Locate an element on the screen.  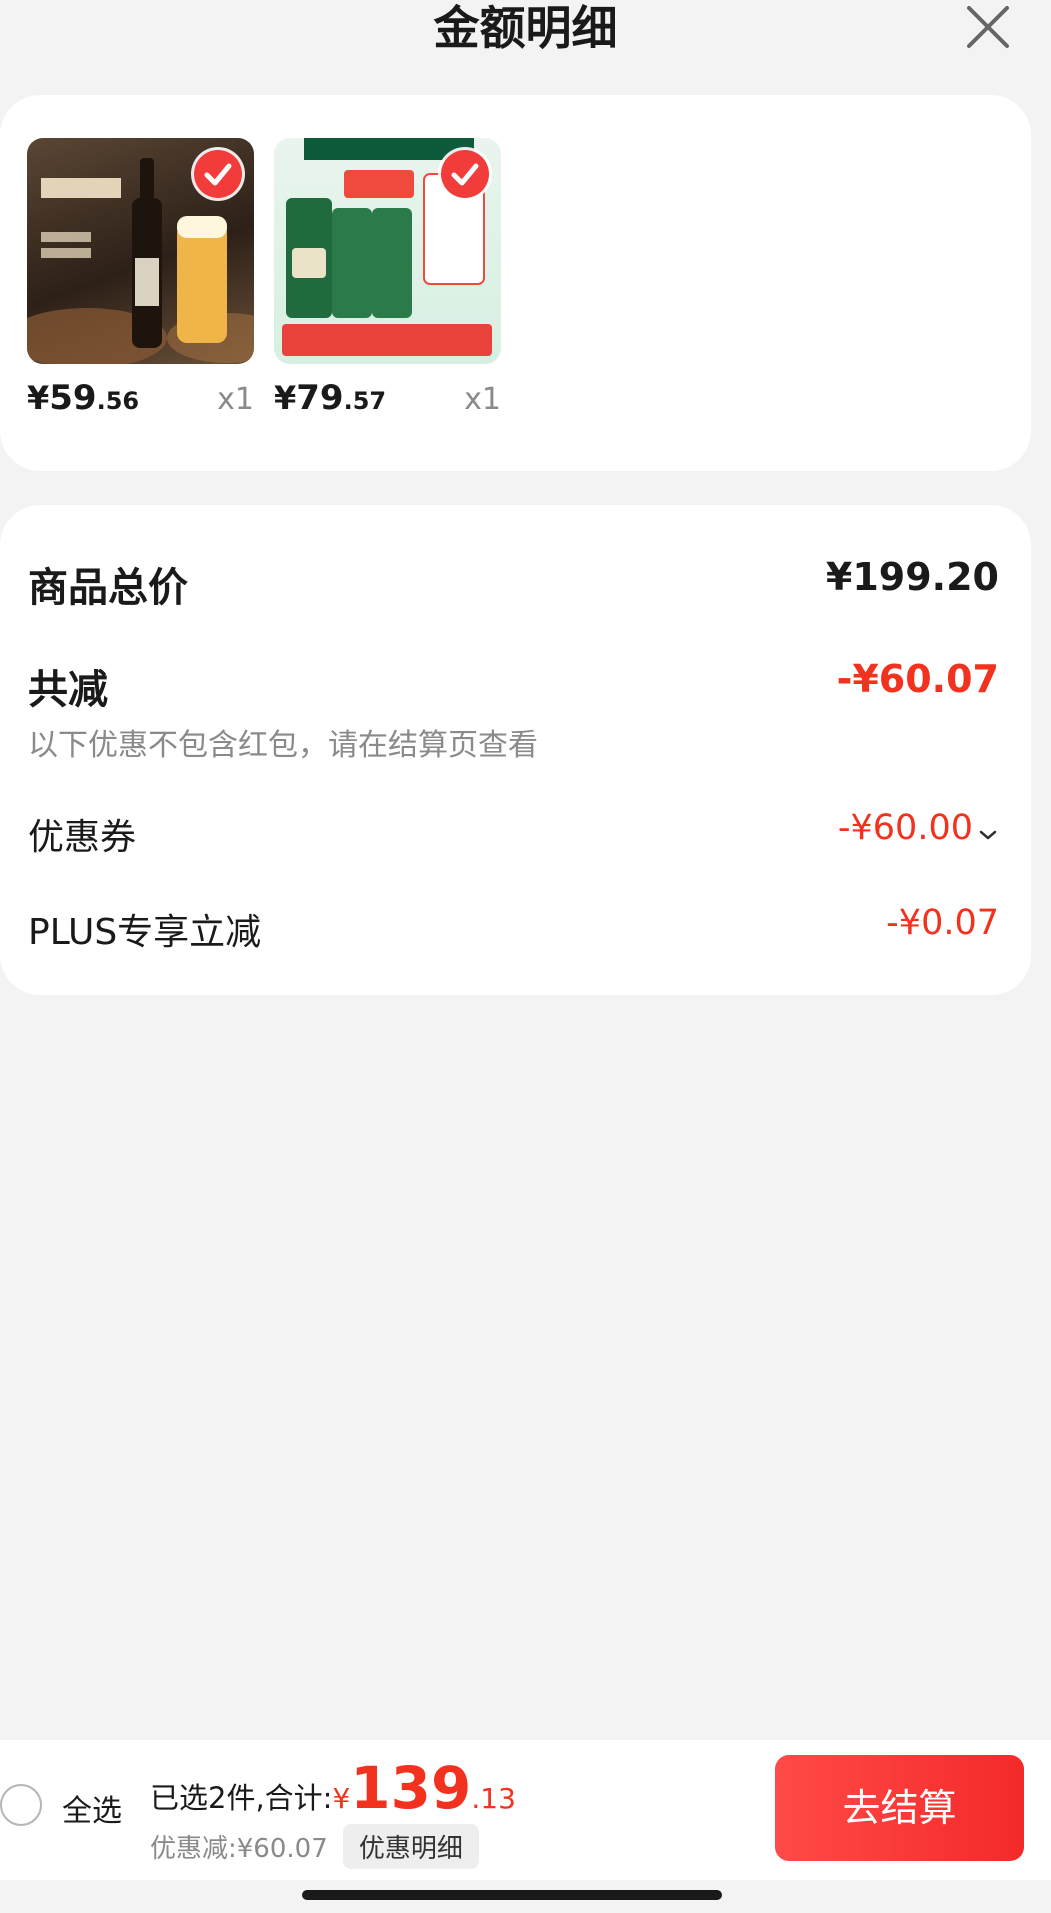
reduction-value: -¥60.07 is located at coordinates (917, 679).